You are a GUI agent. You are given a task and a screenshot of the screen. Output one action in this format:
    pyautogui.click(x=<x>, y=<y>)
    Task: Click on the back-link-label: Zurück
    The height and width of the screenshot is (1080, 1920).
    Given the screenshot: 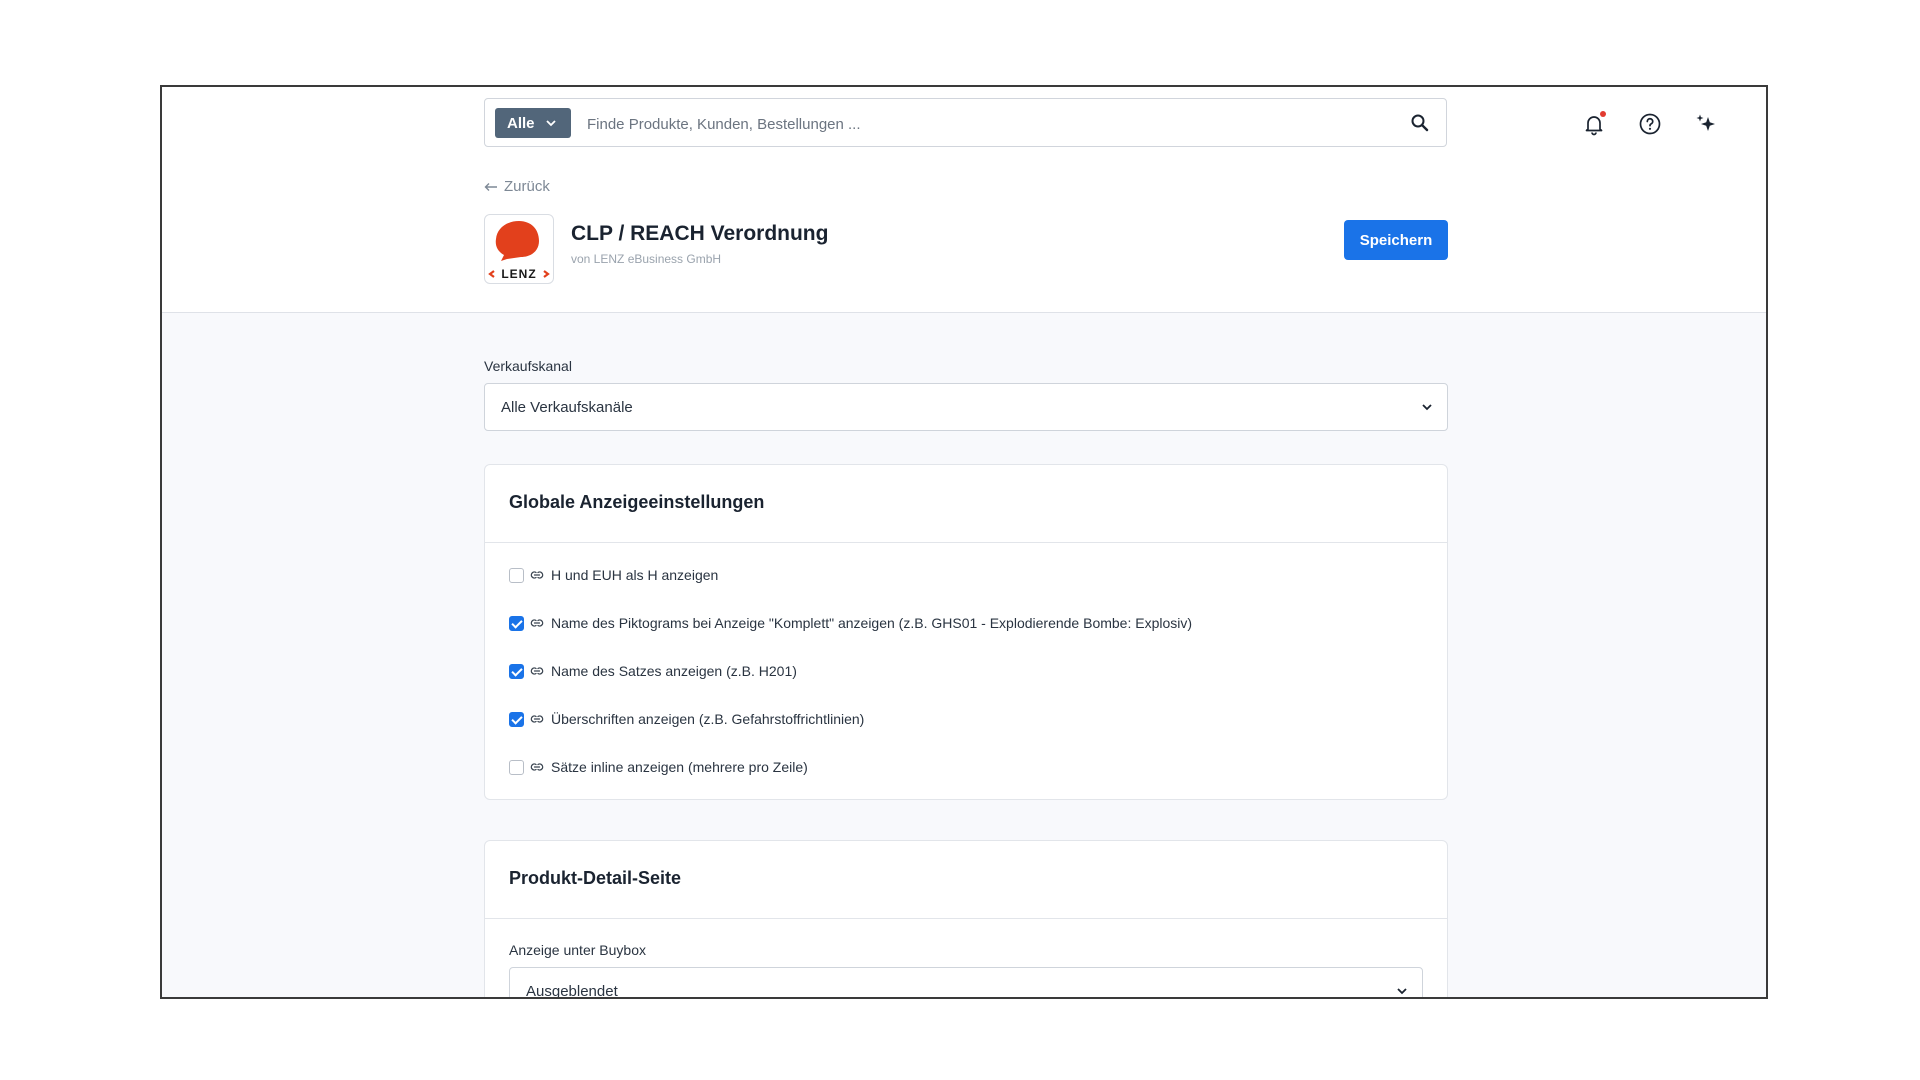 What is the action you would take?
    pyautogui.click(x=527, y=186)
    